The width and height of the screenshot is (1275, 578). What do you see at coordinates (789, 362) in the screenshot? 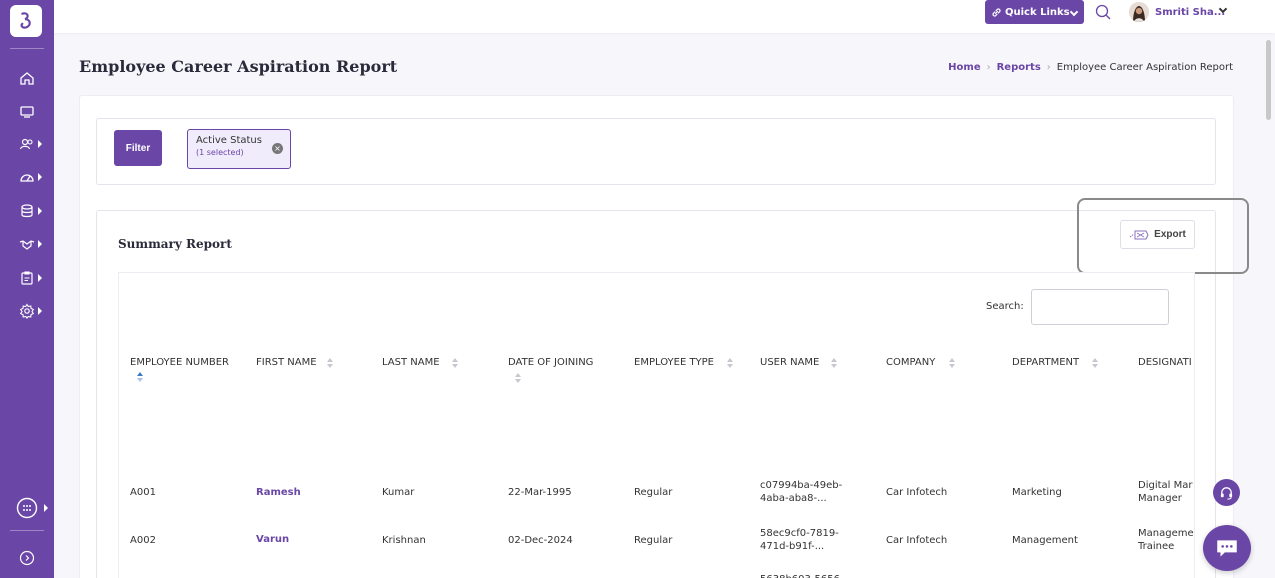
I see `column-header-user-name: USER NAME` at bounding box center [789, 362].